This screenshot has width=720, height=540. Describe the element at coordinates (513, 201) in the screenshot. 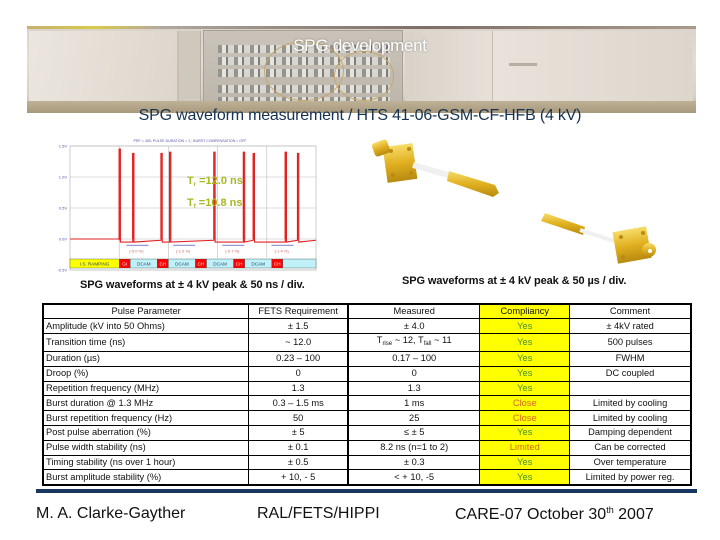

I see `coax-connector-illustration` at that location.